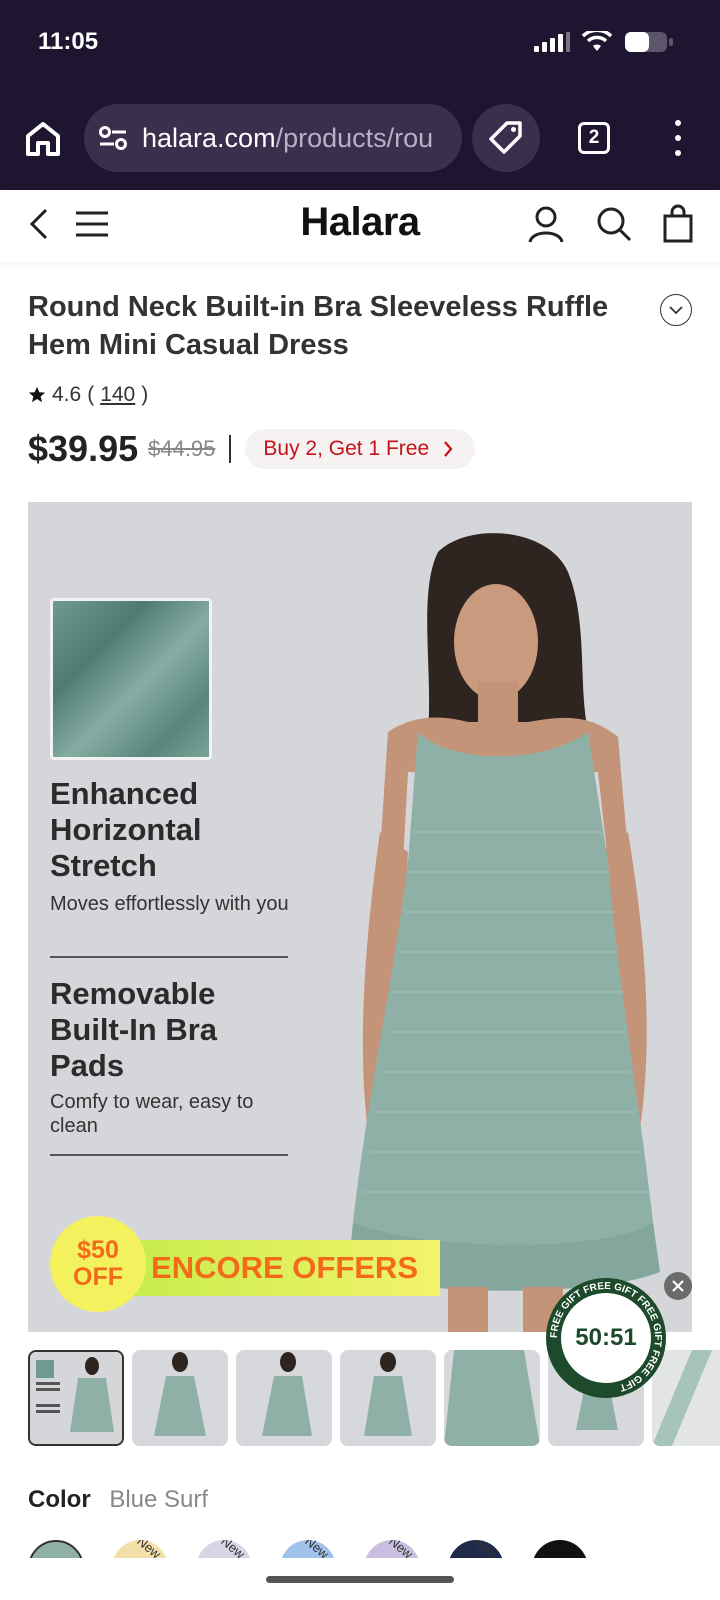  Describe the element at coordinates (374, 1549) in the screenshot. I see `color-swatch-row: New New New New New` at that location.